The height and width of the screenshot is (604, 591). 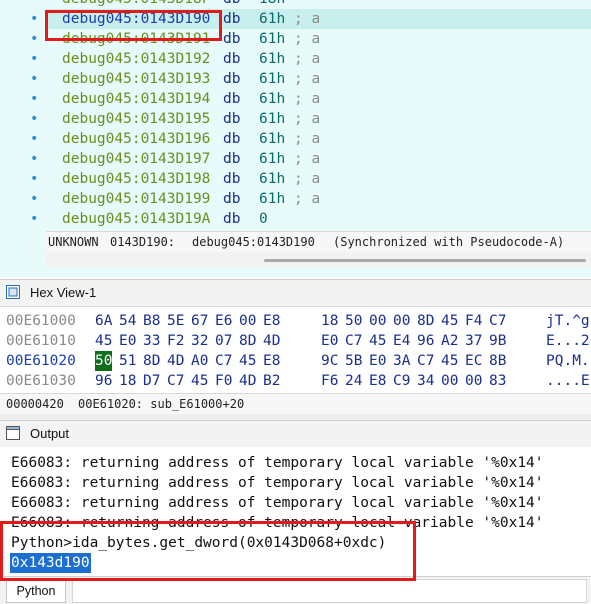 I want to click on horizontal-scrollbar, so click(x=318, y=260).